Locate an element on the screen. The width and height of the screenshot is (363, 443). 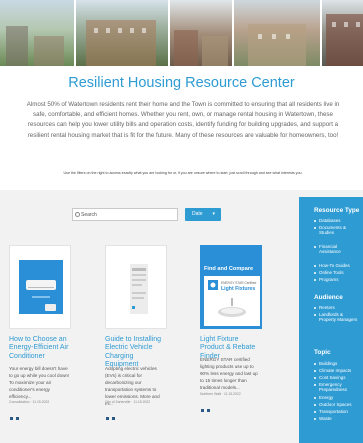
energy-star-icon is located at coordinates (213, 285).